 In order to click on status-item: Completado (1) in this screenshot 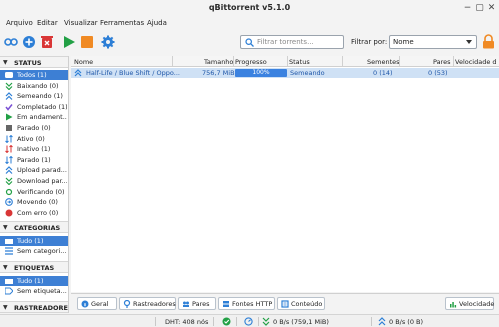, I will do `click(34, 107)`.